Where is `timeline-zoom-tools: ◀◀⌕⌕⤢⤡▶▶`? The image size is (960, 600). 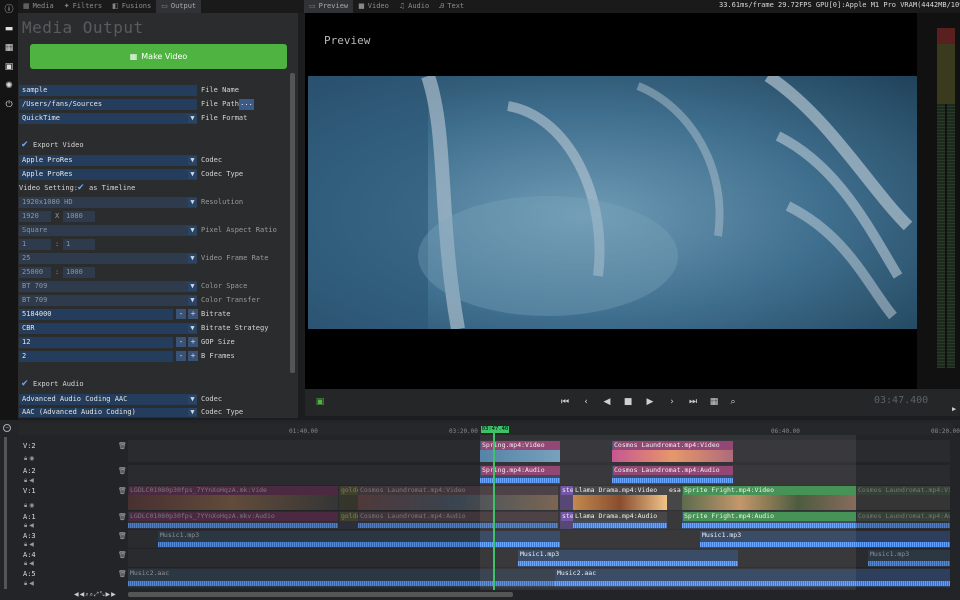
timeline-zoom-tools: ◀◀⌕⌕⤢⤡▶▶ is located at coordinates (95, 595).